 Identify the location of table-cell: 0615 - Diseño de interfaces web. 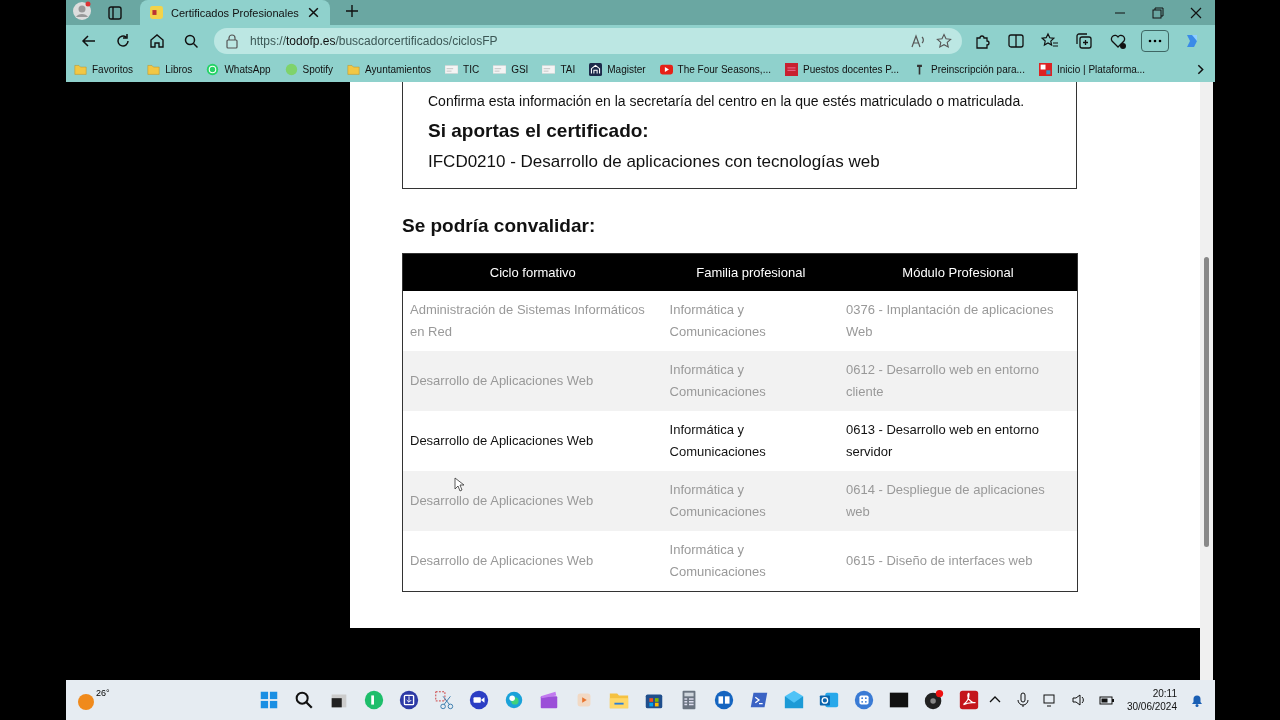
(958, 561).